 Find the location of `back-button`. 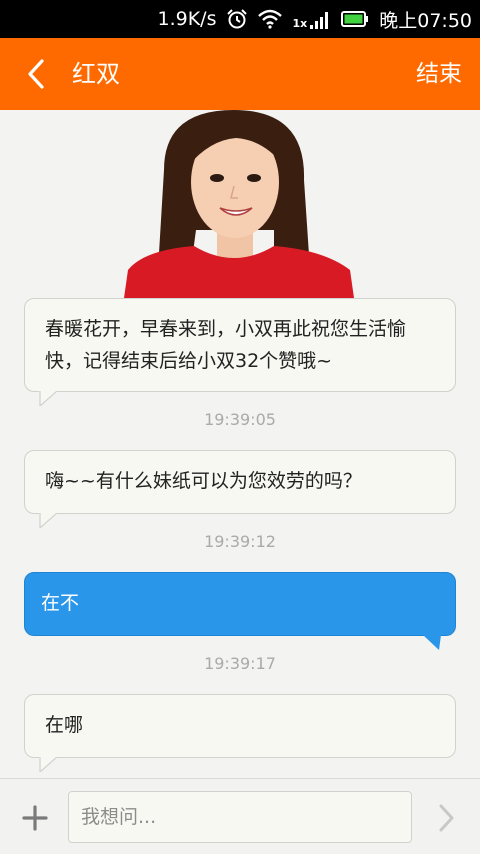

back-button is located at coordinates (36, 74).